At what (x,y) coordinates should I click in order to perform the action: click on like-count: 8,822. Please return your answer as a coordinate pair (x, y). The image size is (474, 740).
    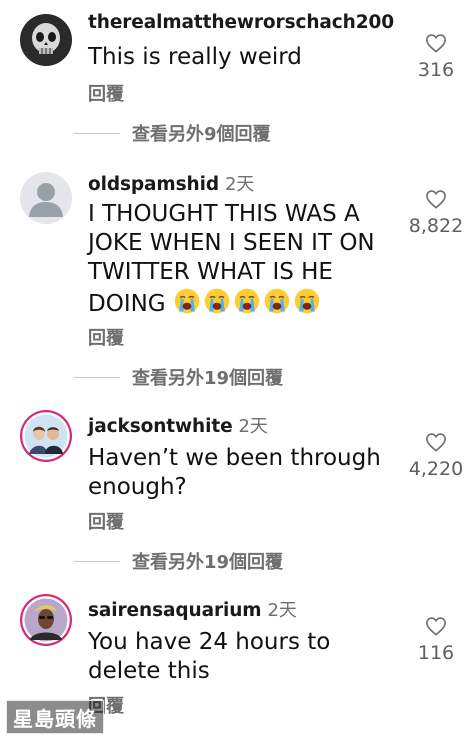
    Looking at the image, I should click on (436, 226).